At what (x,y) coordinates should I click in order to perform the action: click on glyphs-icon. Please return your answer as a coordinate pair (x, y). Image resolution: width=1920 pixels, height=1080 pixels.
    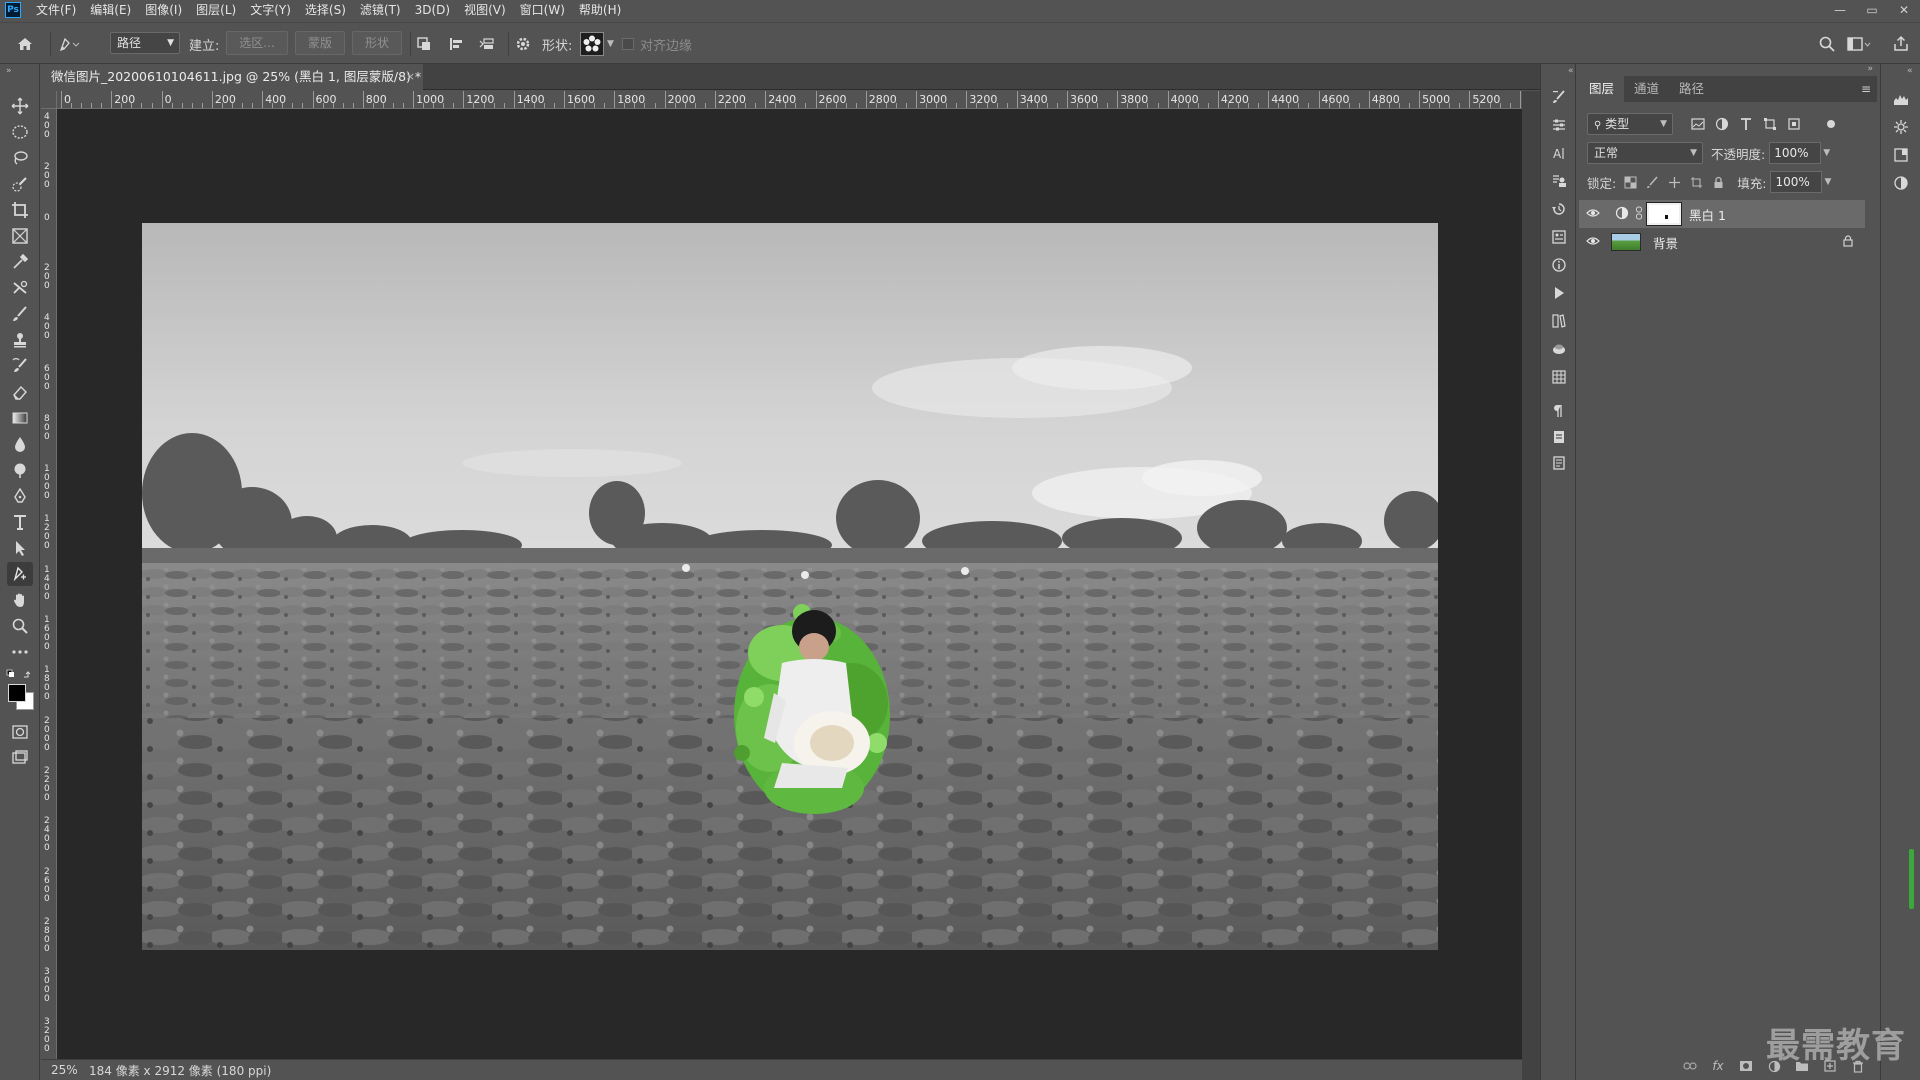
    Looking at the image, I should click on (1559, 463).